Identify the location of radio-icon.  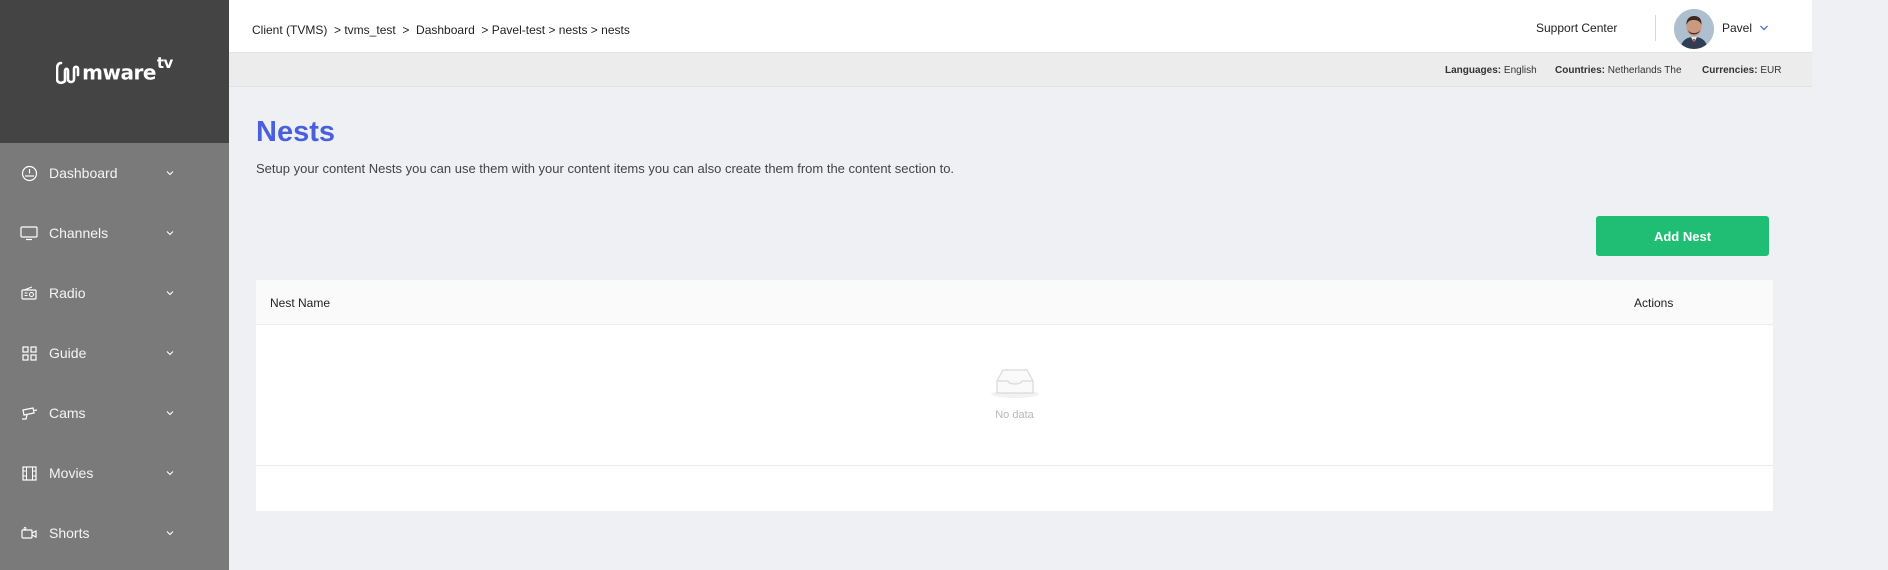
(29, 293).